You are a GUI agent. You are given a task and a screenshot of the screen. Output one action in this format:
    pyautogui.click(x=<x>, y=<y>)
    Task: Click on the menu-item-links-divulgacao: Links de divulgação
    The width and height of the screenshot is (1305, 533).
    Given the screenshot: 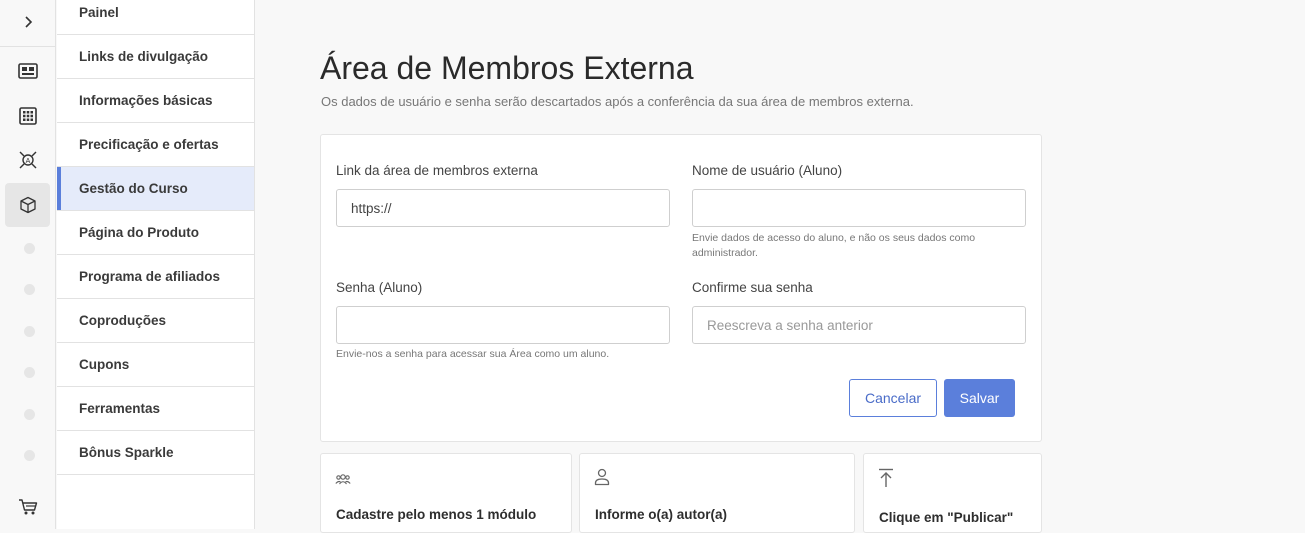 What is the action you would take?
    pyautogui.click(x=155, y=57)
    